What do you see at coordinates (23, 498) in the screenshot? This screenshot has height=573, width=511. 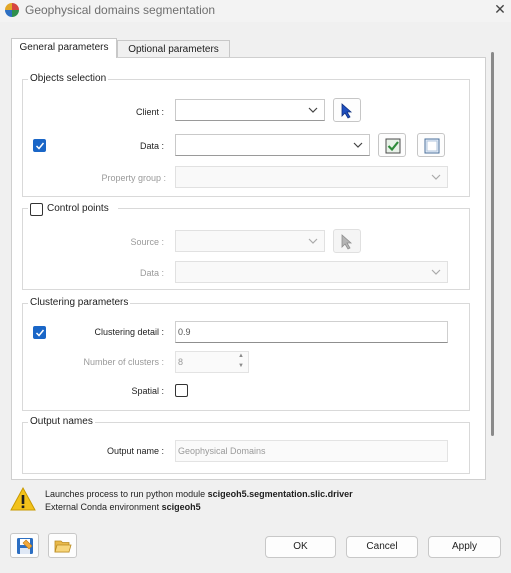 I see `warning-icon` at bounding box center [23, 498].